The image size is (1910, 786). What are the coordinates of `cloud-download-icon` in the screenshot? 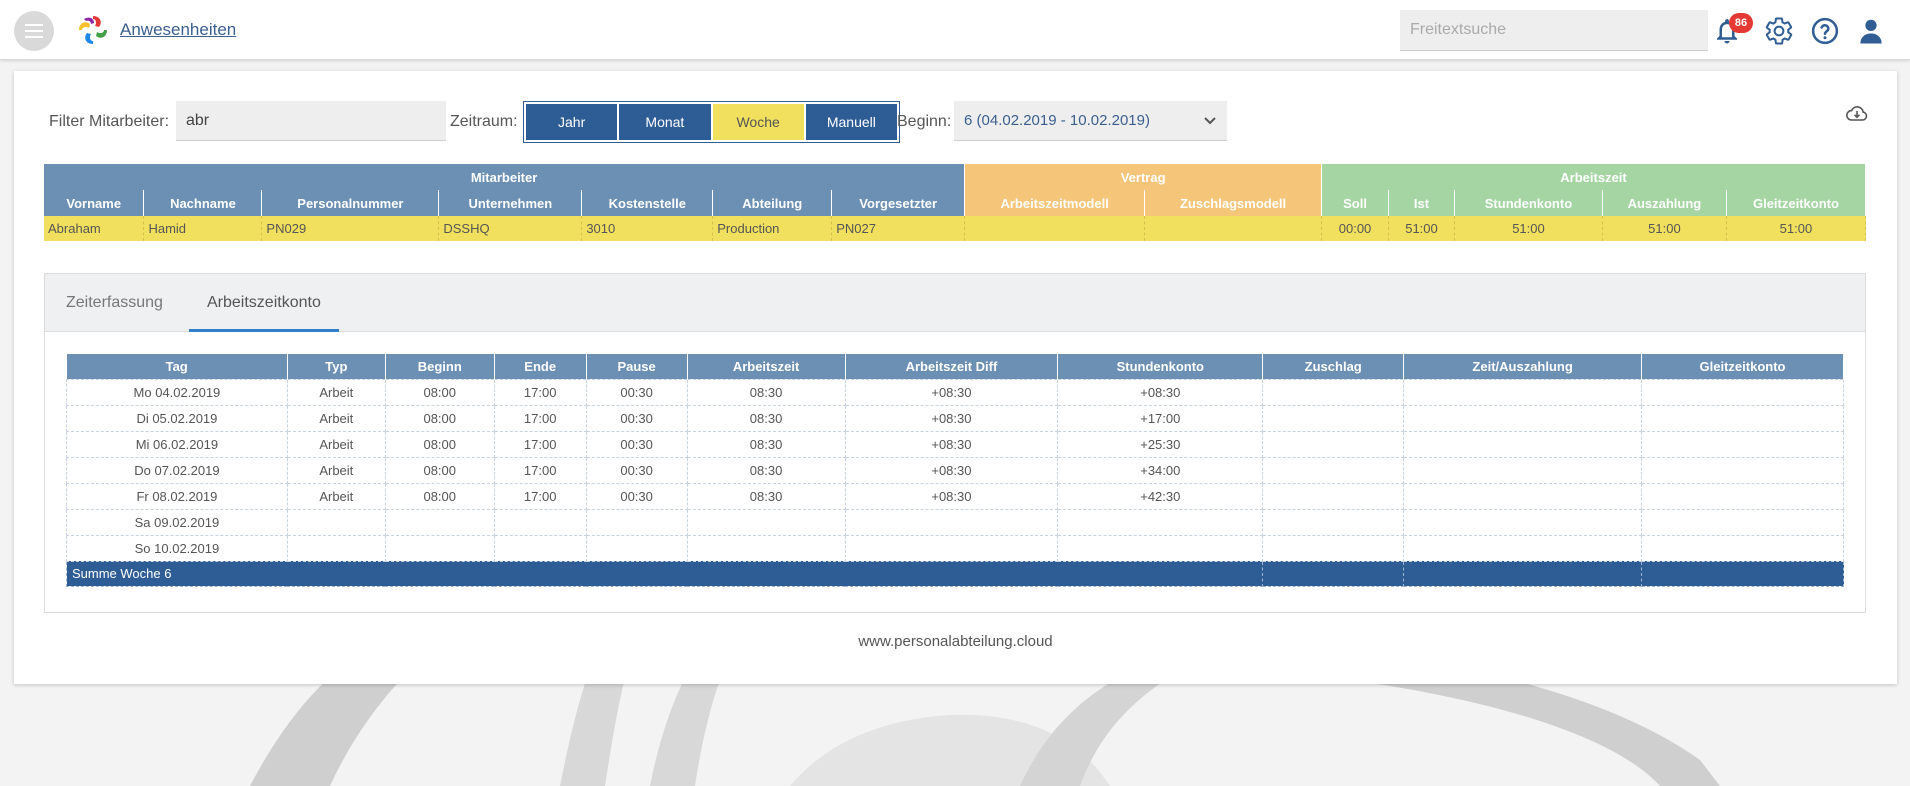 It's located at (1857, 113).